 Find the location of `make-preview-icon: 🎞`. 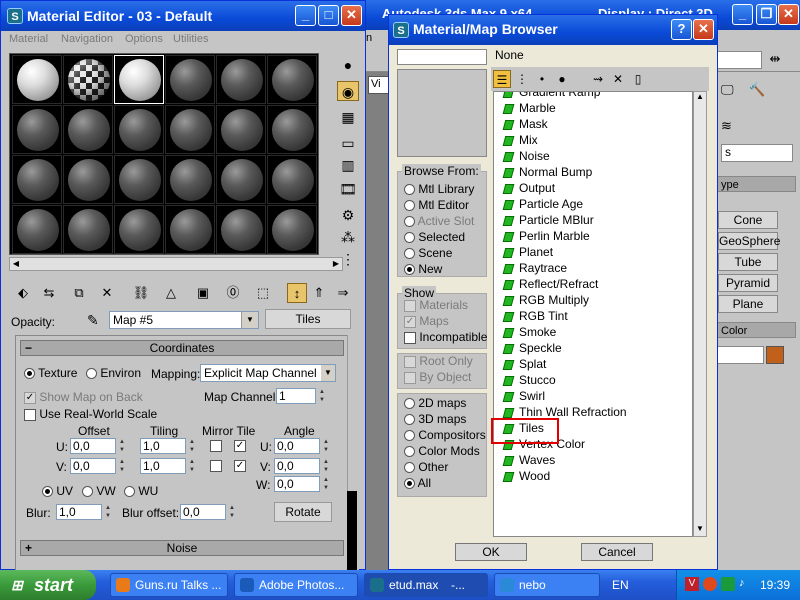

make-preview-icon: 🎞 is located at coordinates (348, 189).